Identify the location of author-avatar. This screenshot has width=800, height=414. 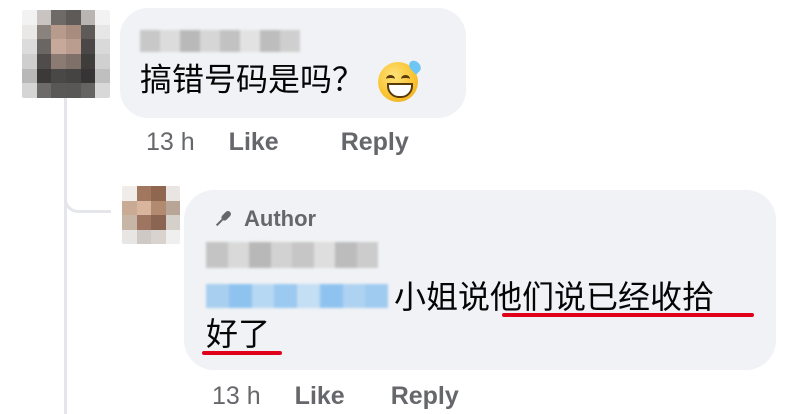
(151, 215).